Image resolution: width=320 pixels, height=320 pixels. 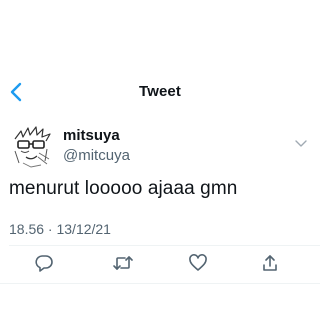 I want to click on retweet-icon, so click(x=123, y=263).